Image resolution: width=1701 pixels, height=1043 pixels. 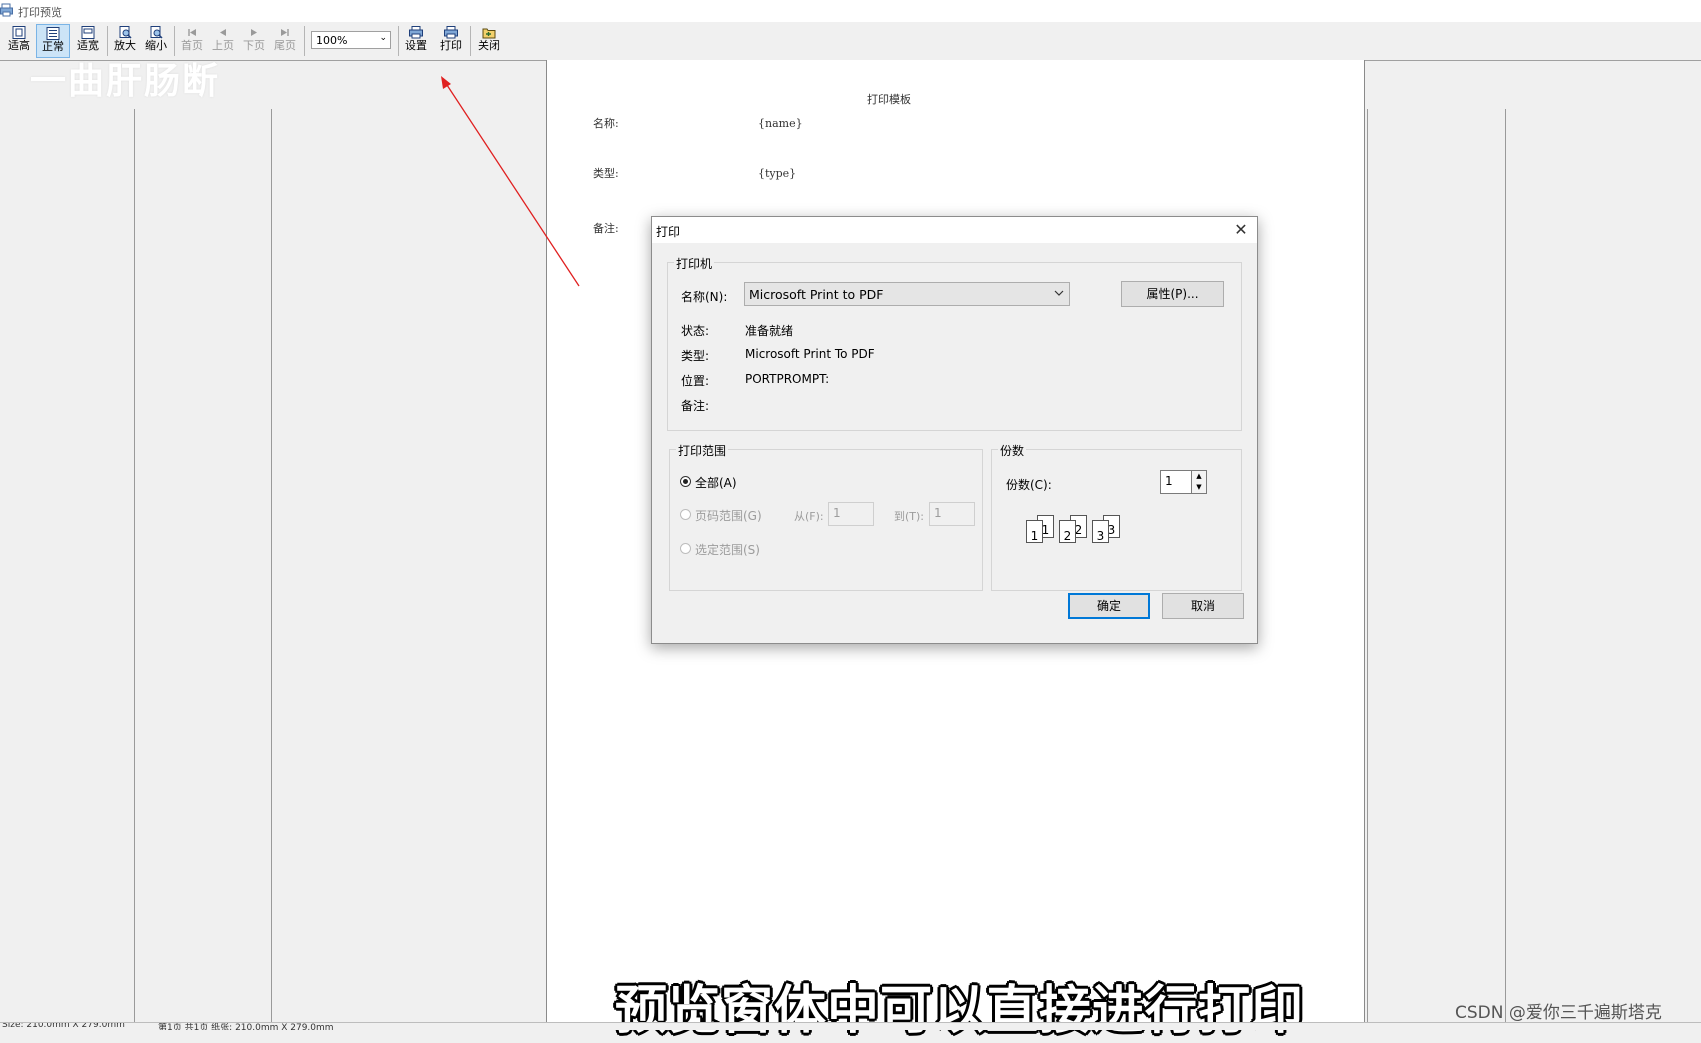 What do you see at coordinates (606, 228) in the screenshot?
I see `page-field-label-comment: 备注:` at bounding box center [606, 228].